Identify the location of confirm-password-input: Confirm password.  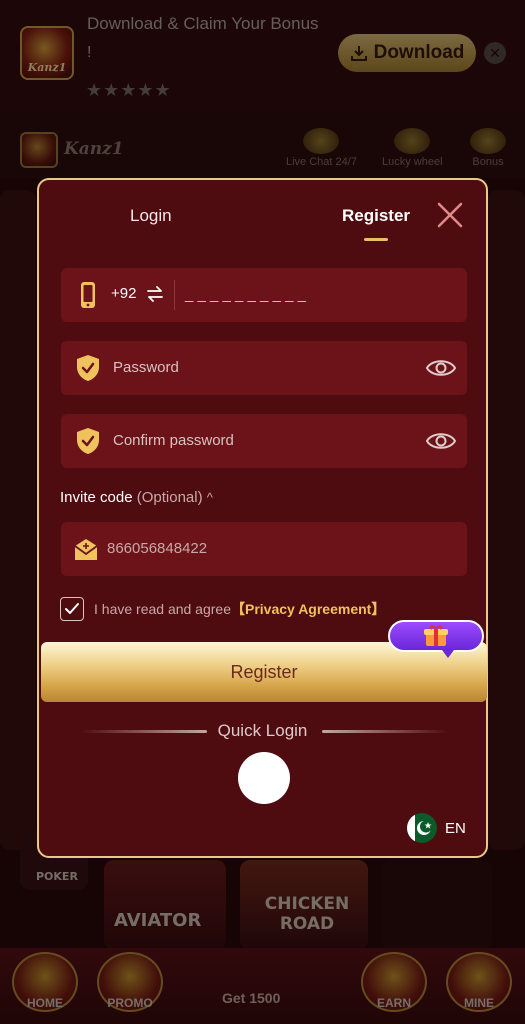
(173, 440).